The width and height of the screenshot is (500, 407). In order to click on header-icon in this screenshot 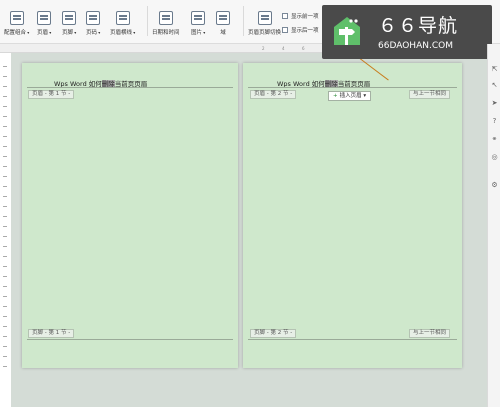, I will do `click(44, 18)`.